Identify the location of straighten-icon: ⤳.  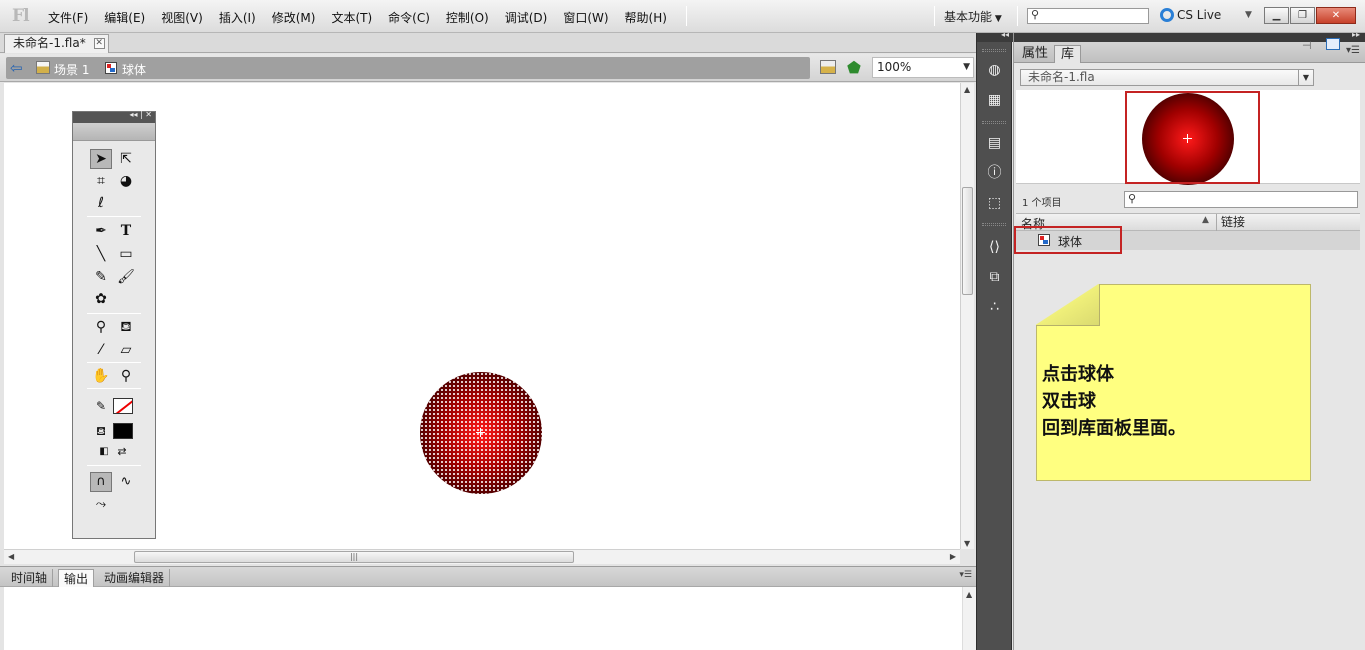
(101, 505).